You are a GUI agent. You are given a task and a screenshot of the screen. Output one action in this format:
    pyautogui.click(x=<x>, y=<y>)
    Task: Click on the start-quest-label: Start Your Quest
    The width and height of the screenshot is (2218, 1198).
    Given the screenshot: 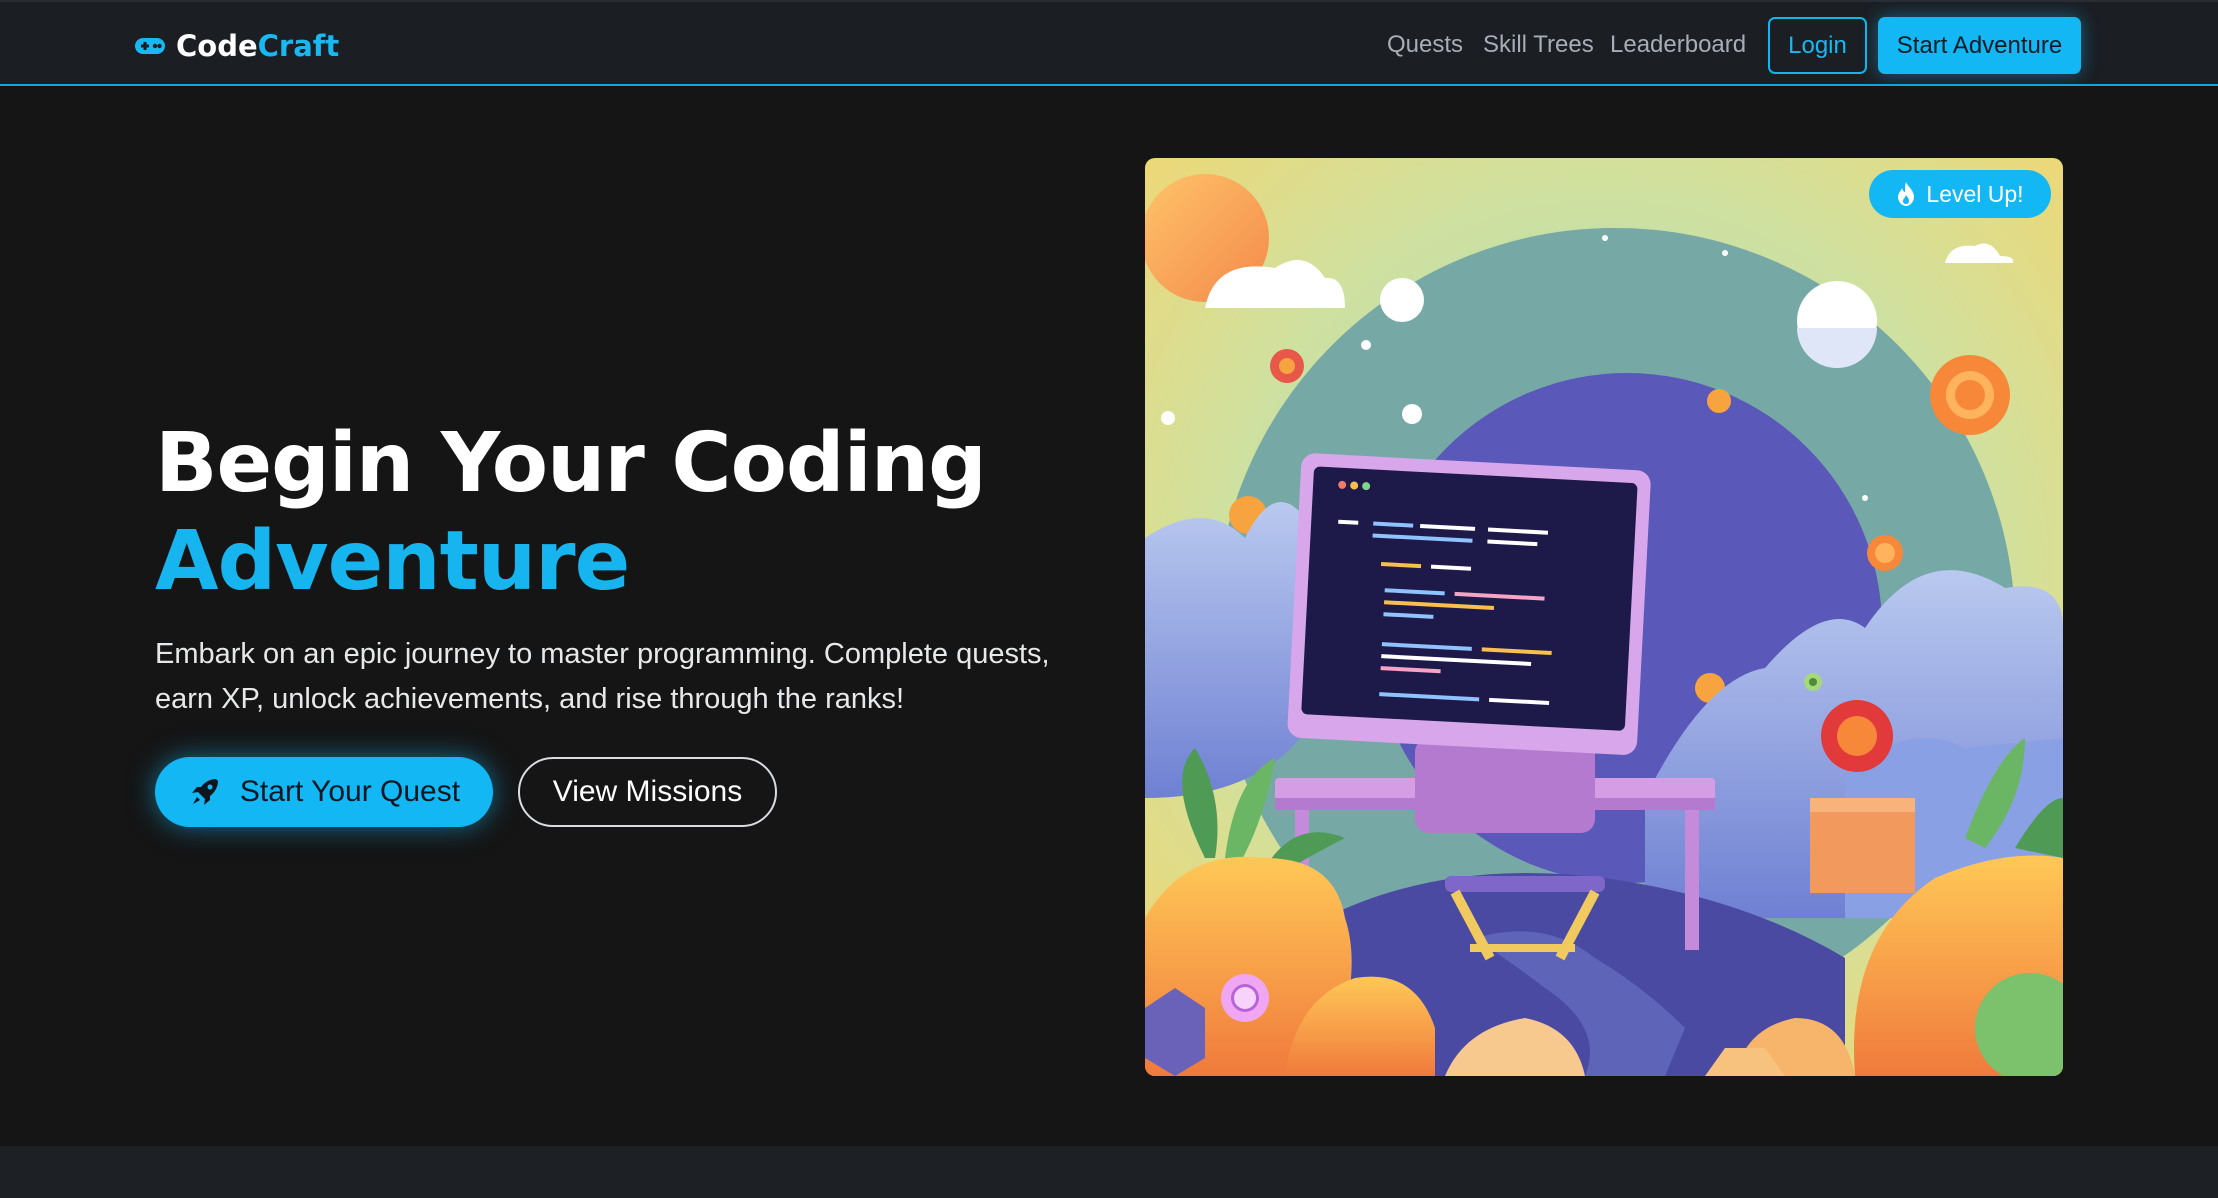 What is the action you would take?
    pyautogui.click(x=350, y=791)
    